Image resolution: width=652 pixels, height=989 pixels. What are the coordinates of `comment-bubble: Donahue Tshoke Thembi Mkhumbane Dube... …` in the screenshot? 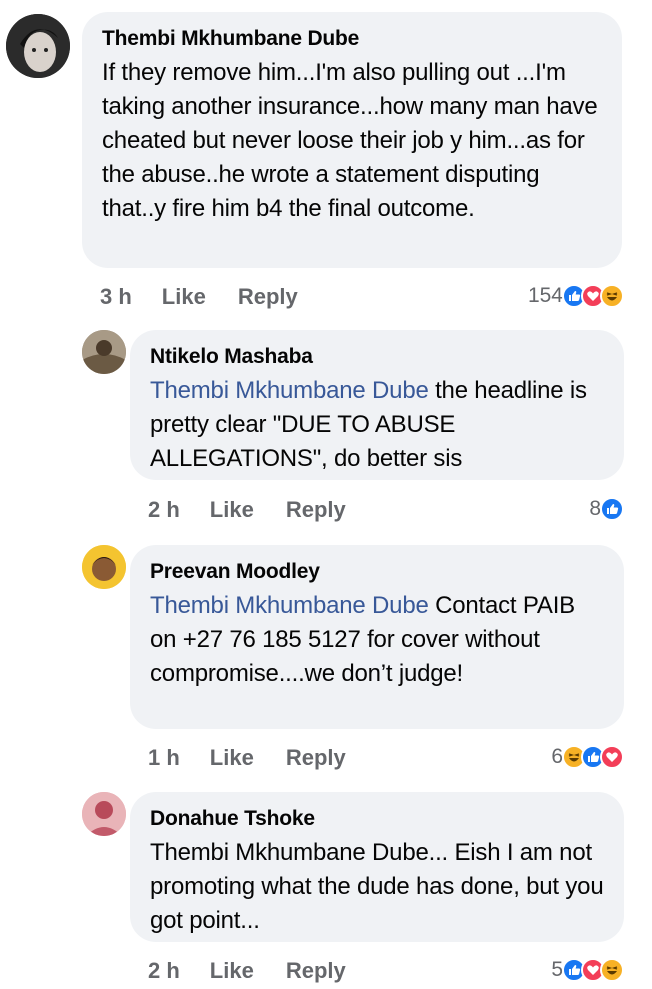 It's located at (377, 867).